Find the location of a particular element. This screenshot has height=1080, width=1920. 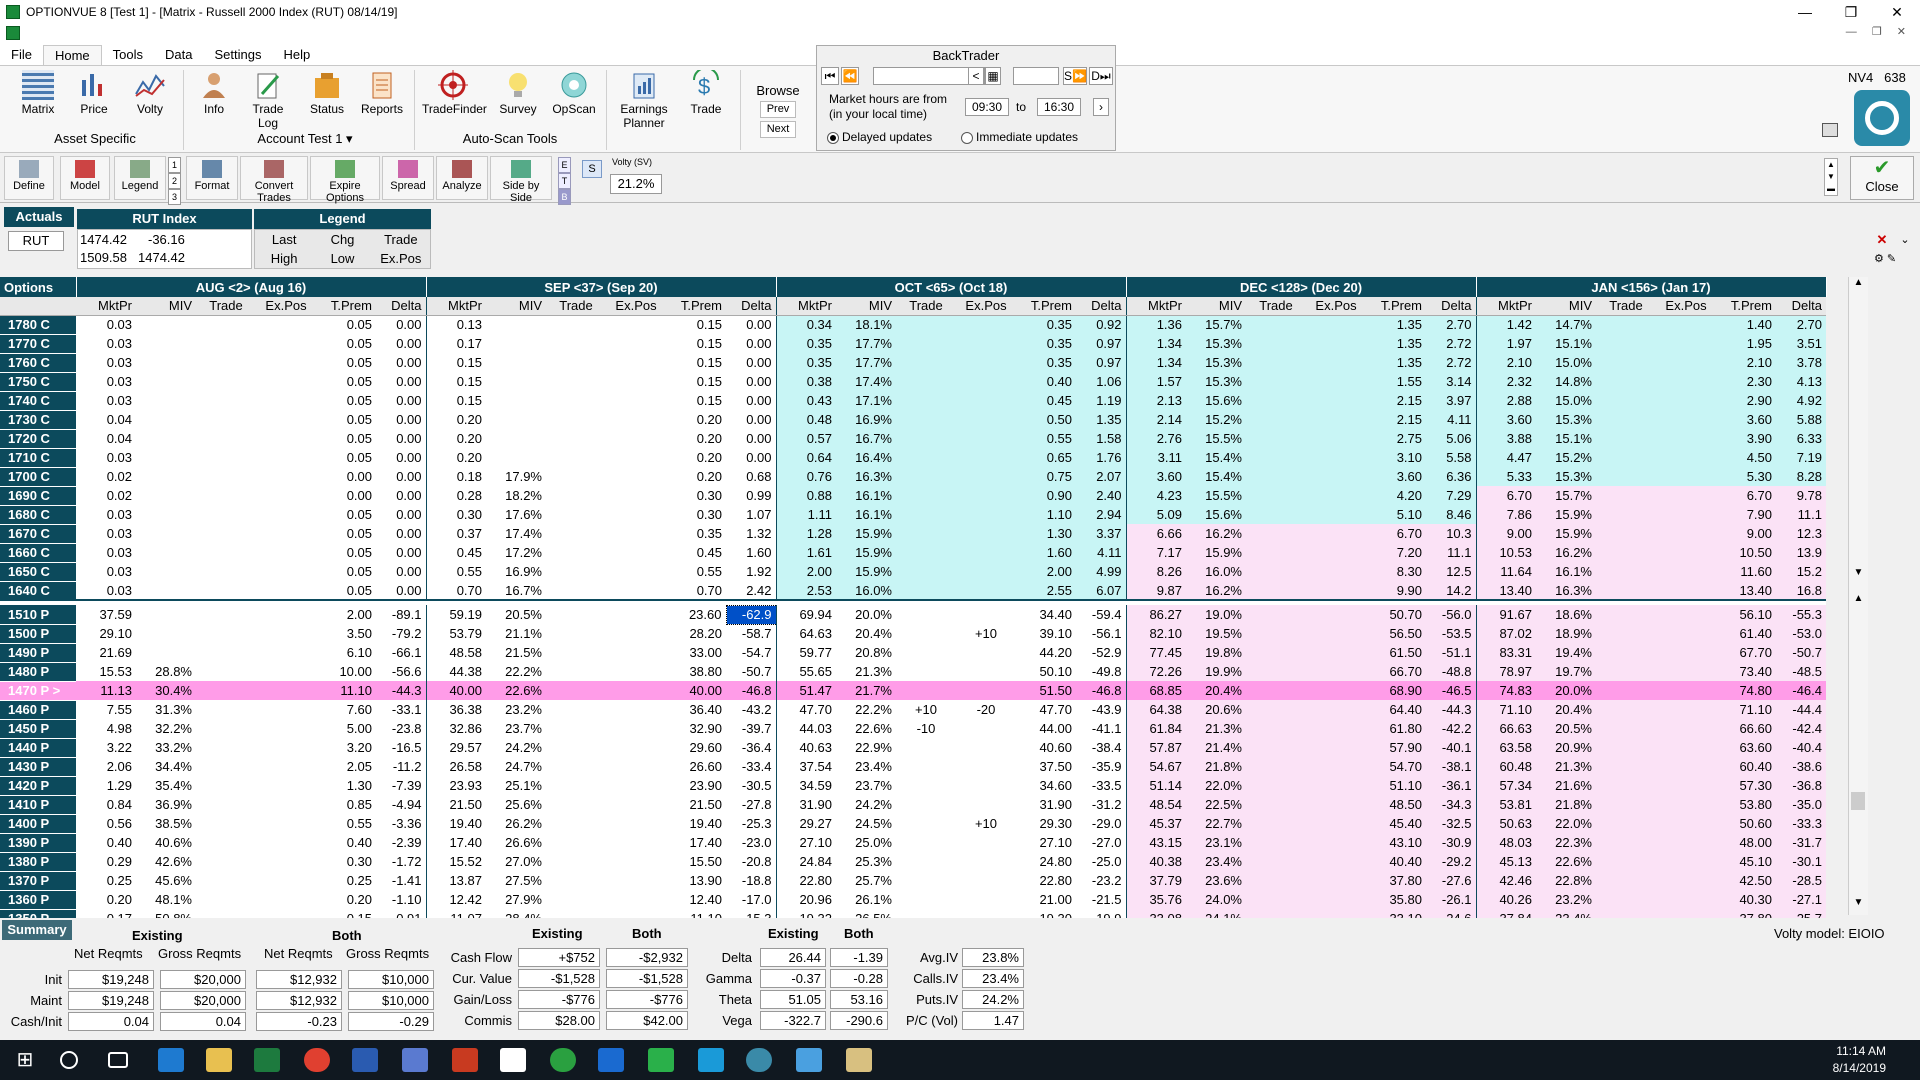

matrix-cell: 1.29 is located at coordinates (106, 785).